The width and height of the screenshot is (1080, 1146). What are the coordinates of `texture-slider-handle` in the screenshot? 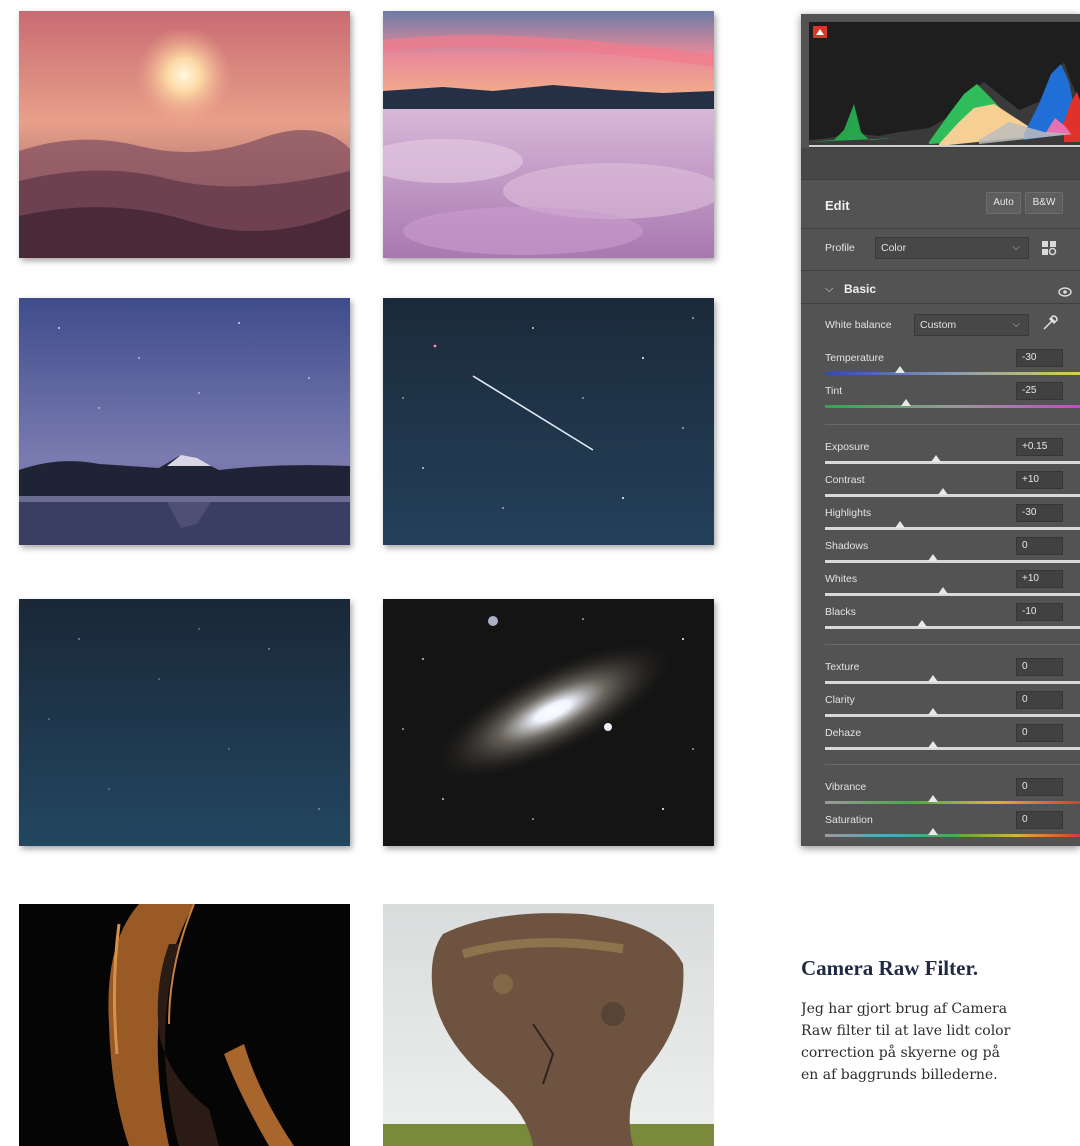 It's located at (932, 678).